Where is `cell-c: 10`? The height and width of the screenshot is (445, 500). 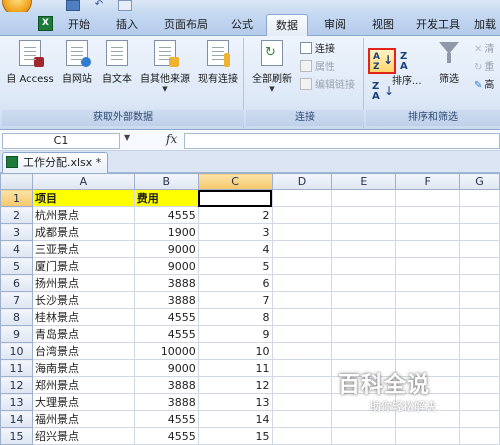
cell-c: 10 is located at coordinates (235, 351).